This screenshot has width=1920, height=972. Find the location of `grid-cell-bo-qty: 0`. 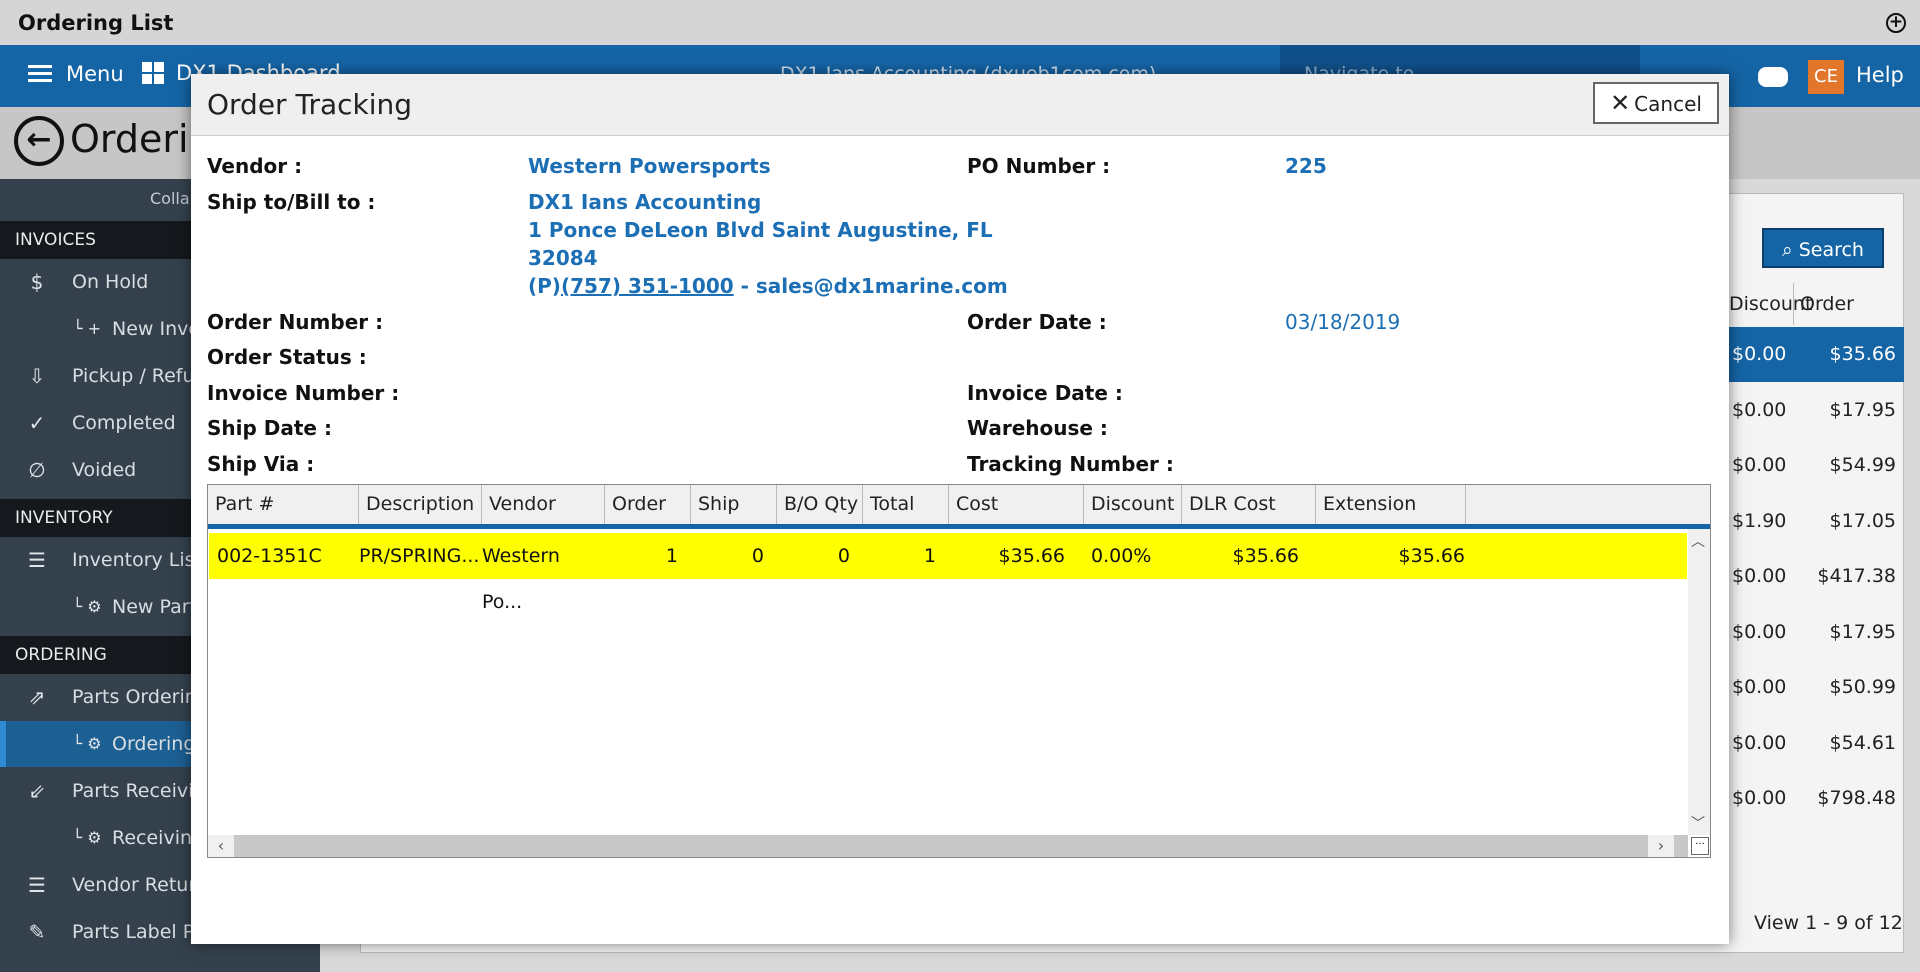

grid-cell-bo-qty: 0 is located at coordinates (843, 556).